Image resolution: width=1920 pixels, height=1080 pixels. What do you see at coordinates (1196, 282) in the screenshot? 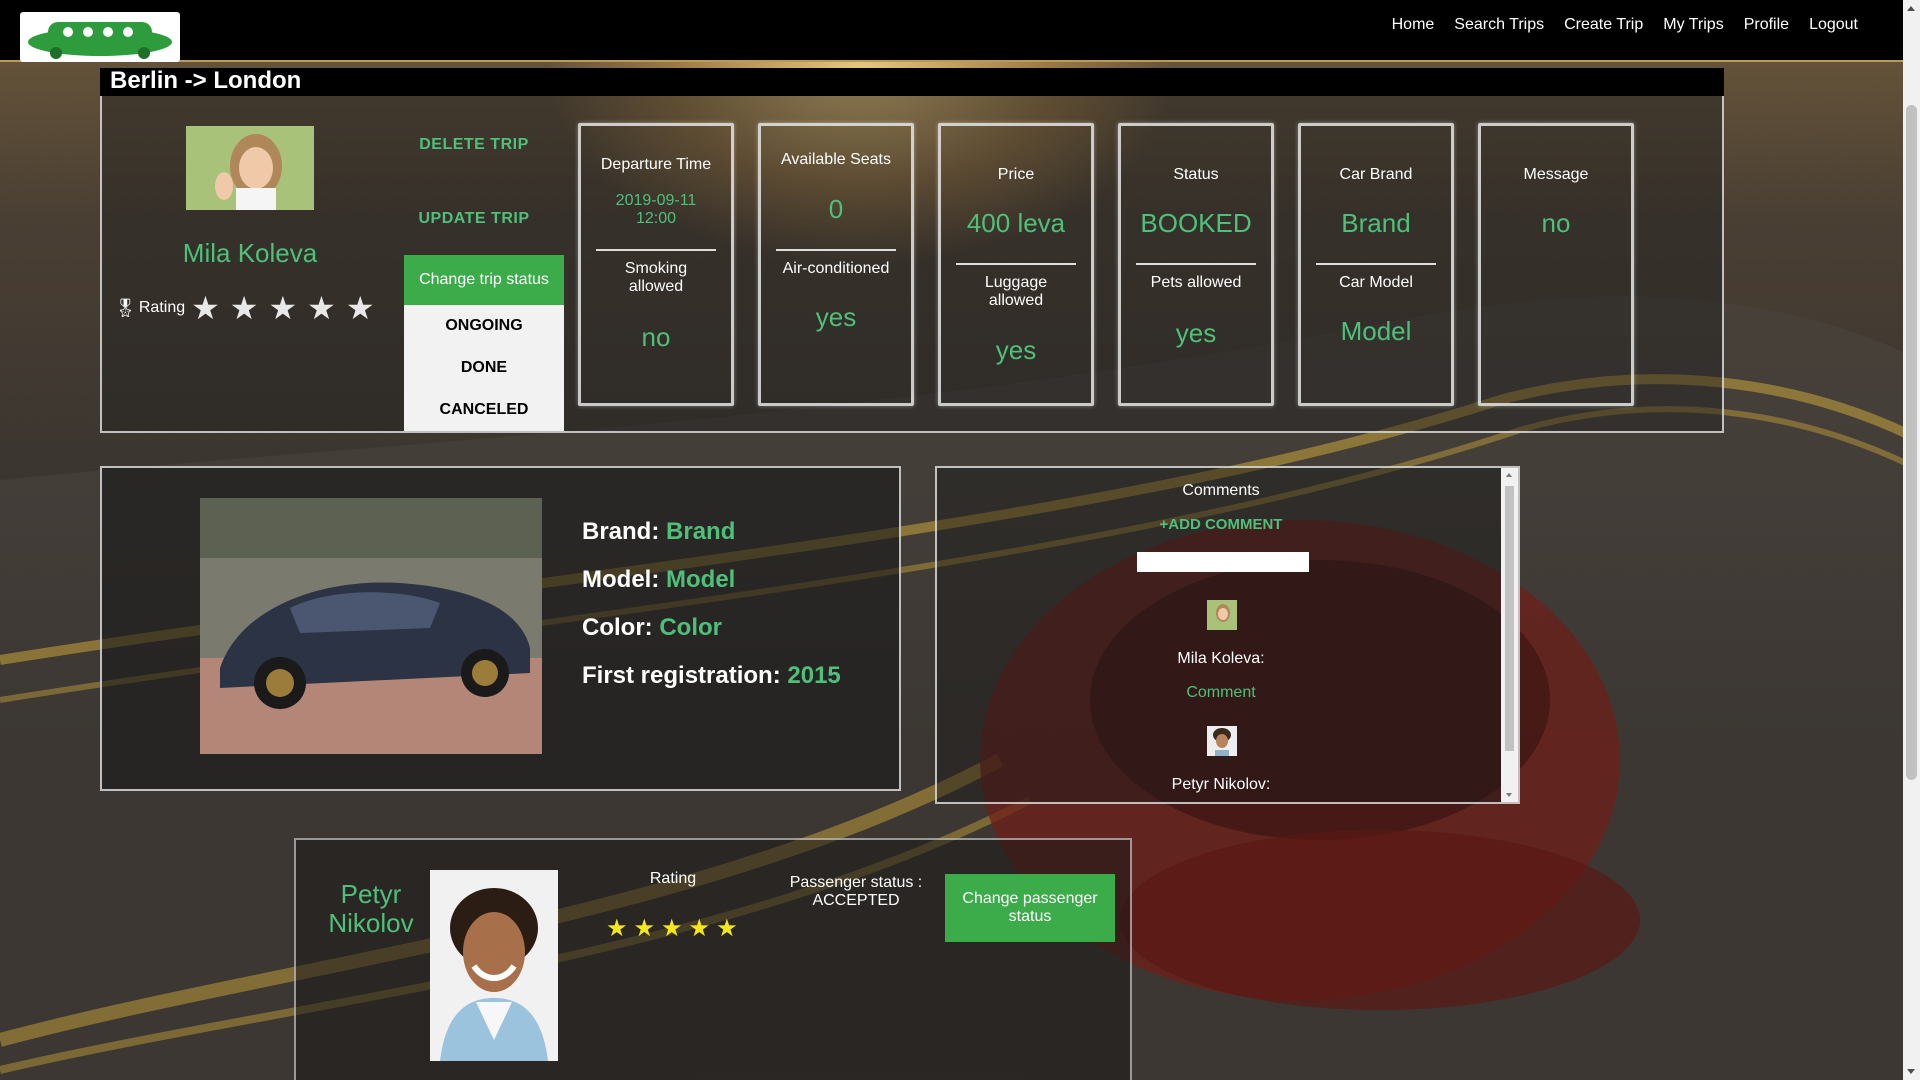
I see `card-label: Pets allowed` at bounding box center [1196, 282].